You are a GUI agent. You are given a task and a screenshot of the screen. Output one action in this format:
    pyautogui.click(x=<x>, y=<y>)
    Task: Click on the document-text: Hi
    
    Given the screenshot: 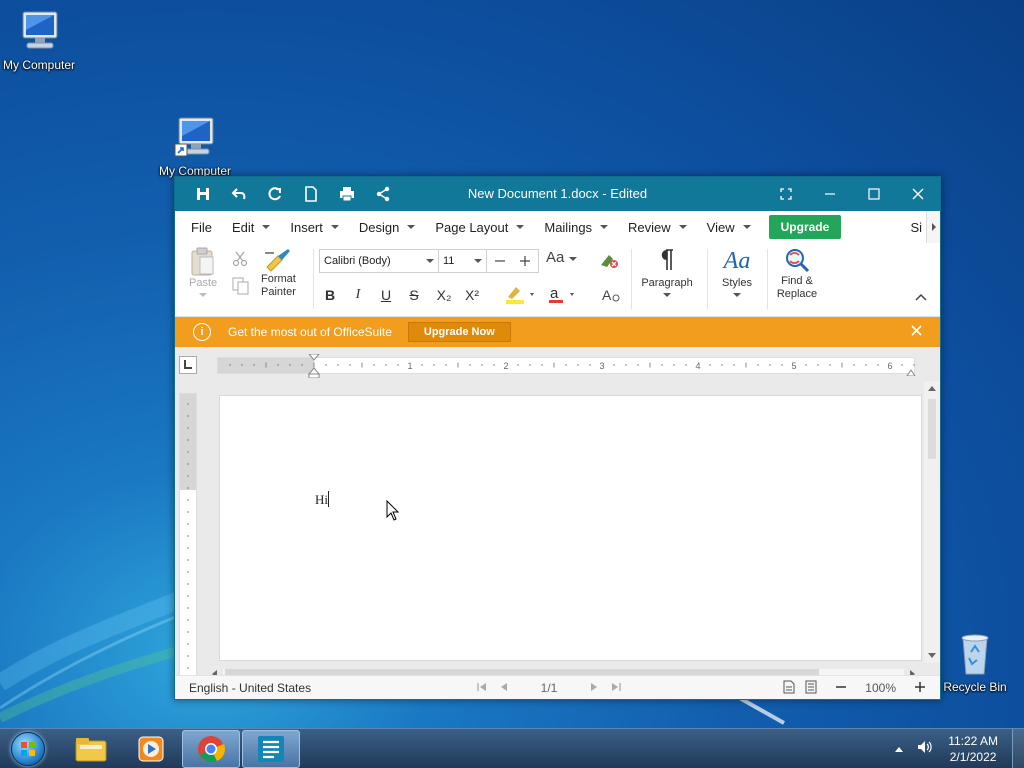 What is the action you would take?
    pyautogui.click(x=321, y=500)
    